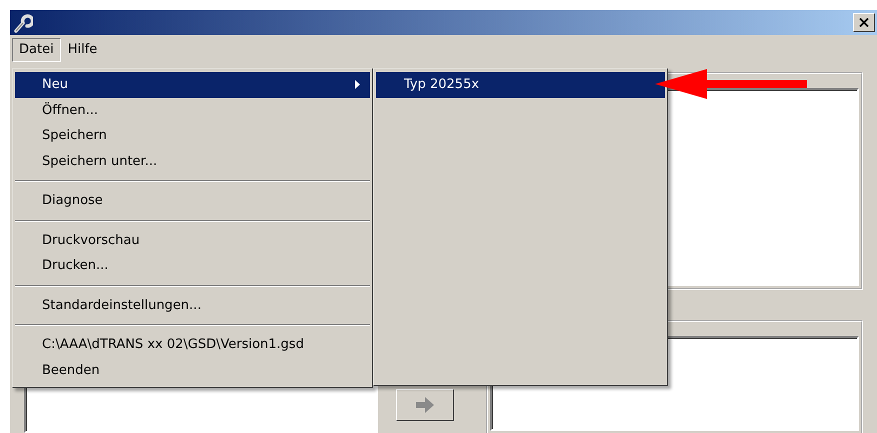 The image size is (877, 433). I want to click on menu-item: Diagnose, so click(192, 201).